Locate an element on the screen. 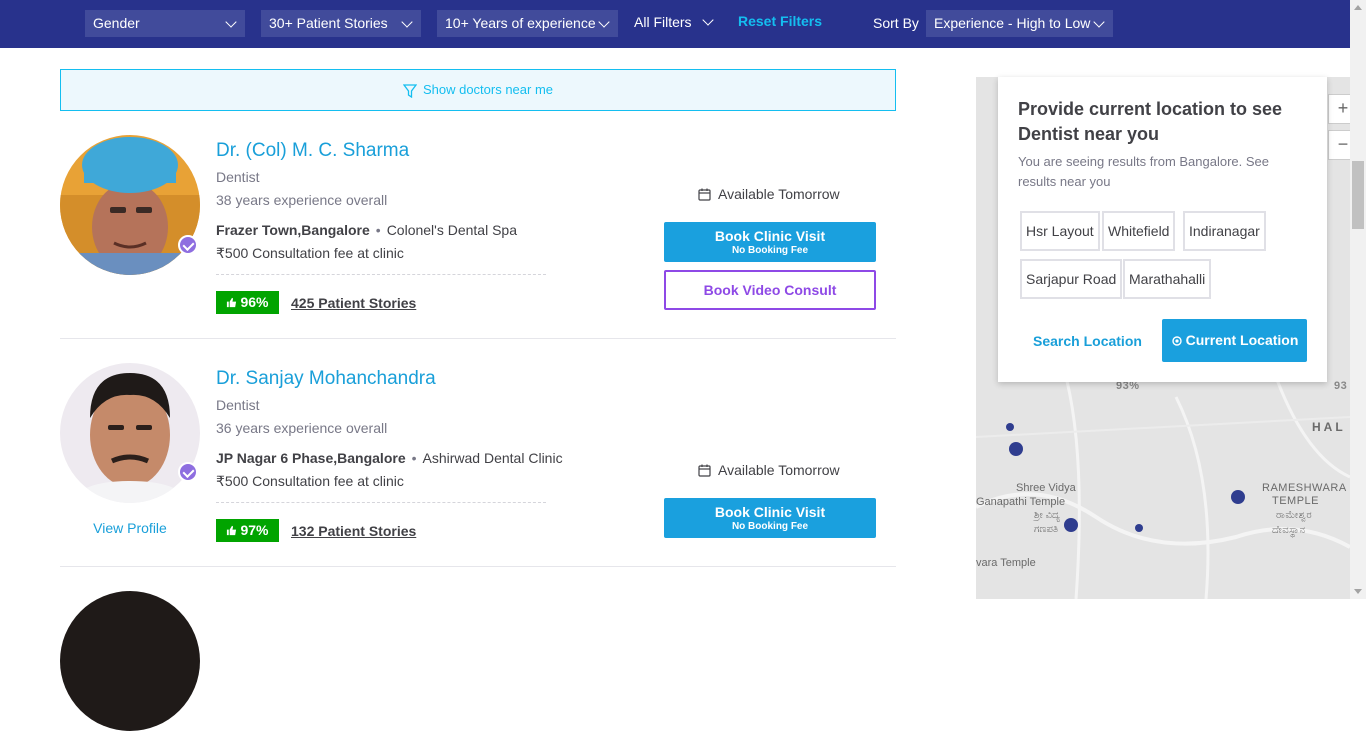  map-marker-rating: 93 is located at coordinates (1341, 386).